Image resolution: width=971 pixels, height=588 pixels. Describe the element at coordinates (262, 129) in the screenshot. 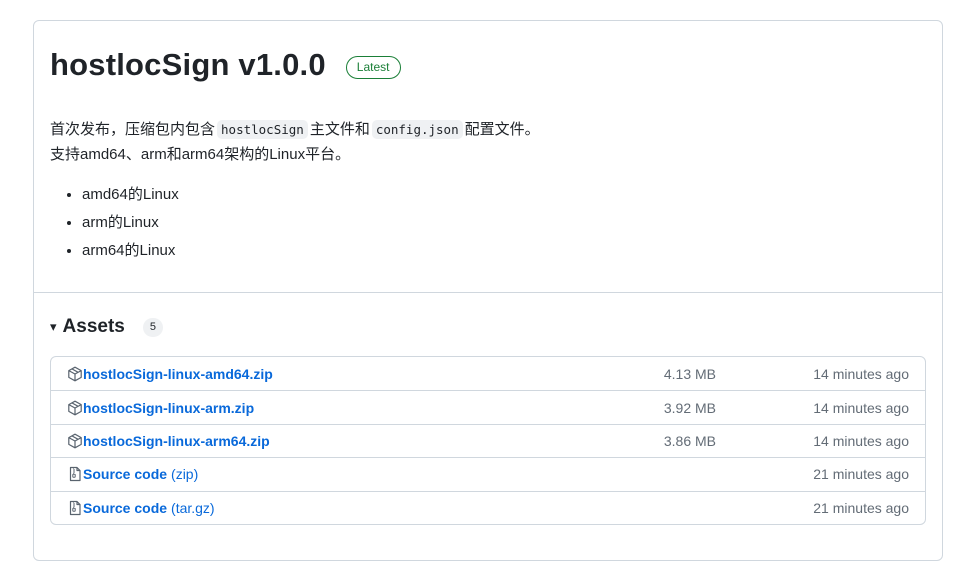

I see `inline-code: hostlocSign` at that location.